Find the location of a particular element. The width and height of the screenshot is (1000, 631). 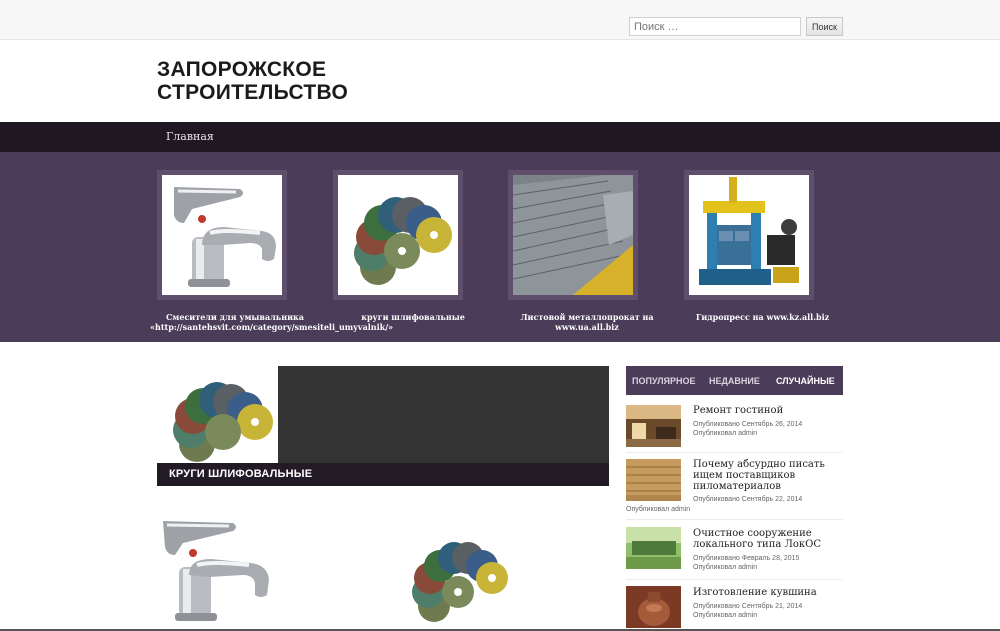

tab-recent: НЕДАВНИЕ is located at coordinates (734, 381).